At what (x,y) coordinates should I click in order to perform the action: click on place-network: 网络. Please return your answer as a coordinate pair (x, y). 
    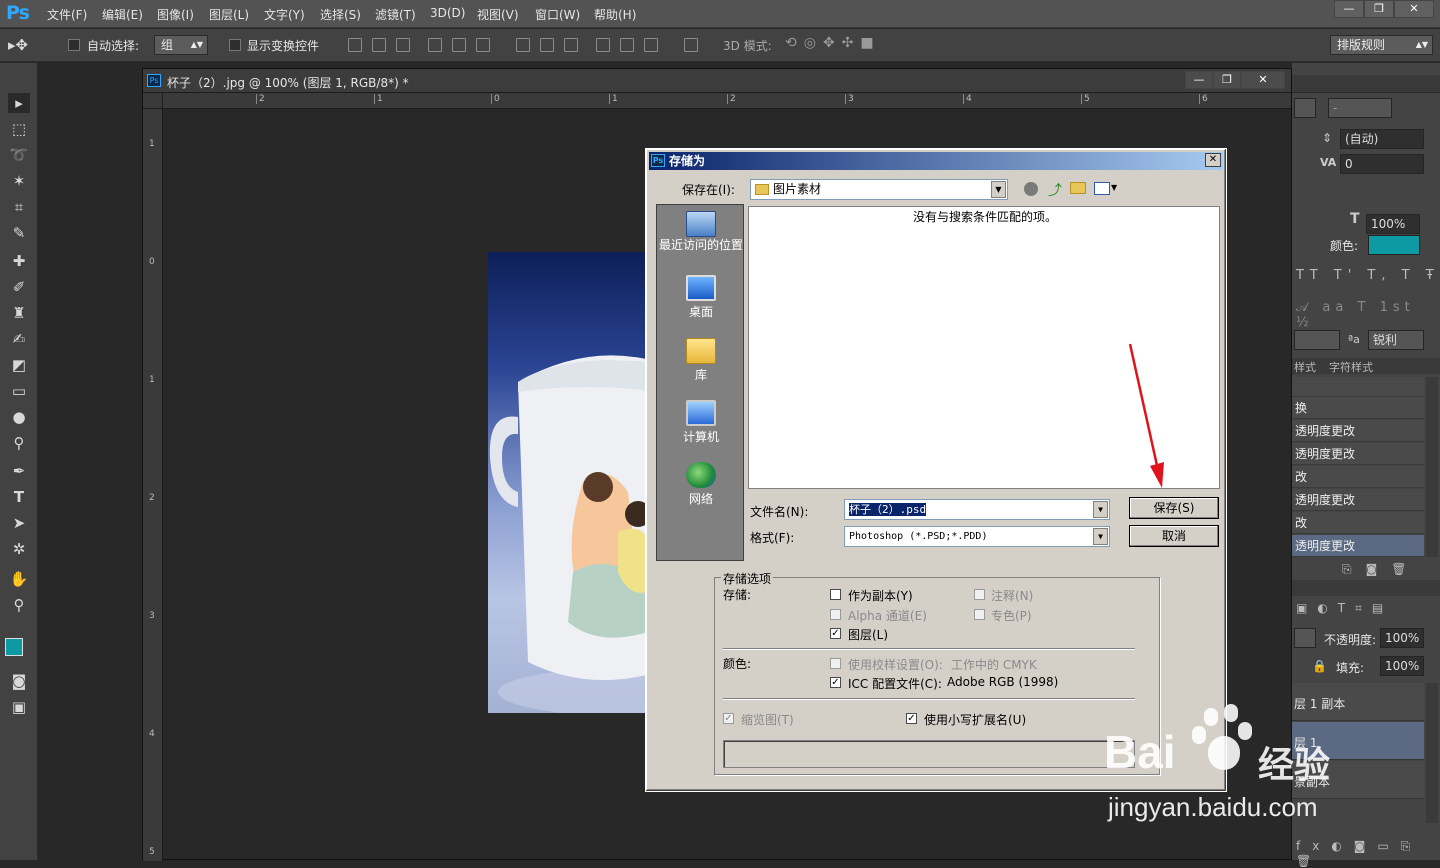
    Looking at the image, I should click on (701, 484).